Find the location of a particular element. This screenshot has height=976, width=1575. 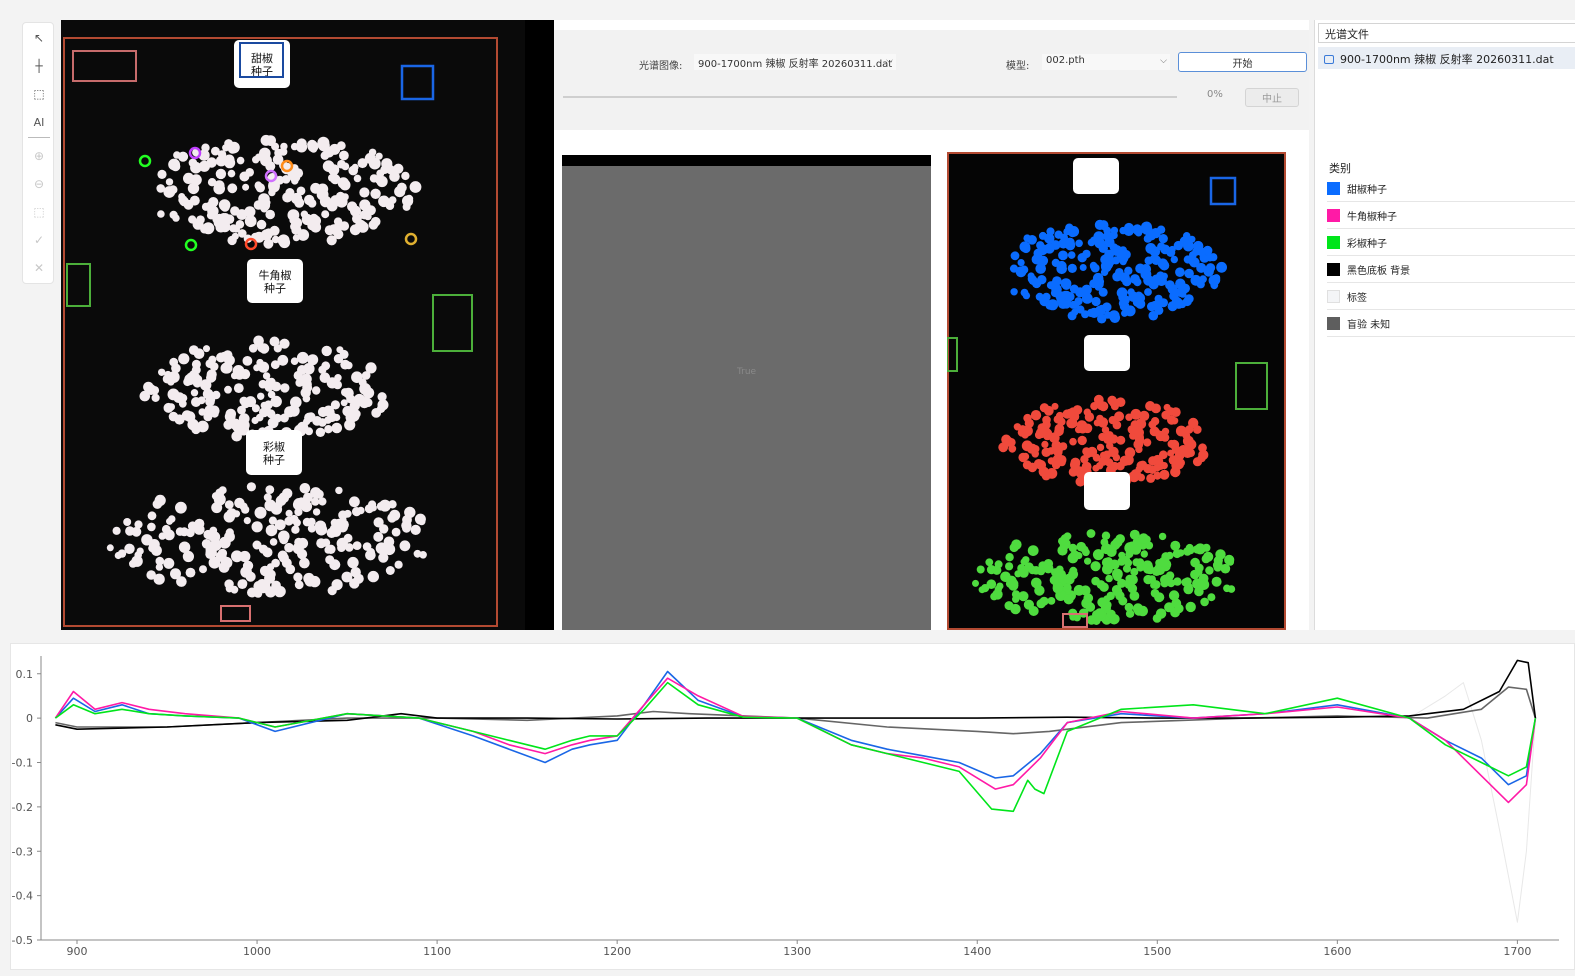

class-header: 类别 is located at coordinates (1340, 168).